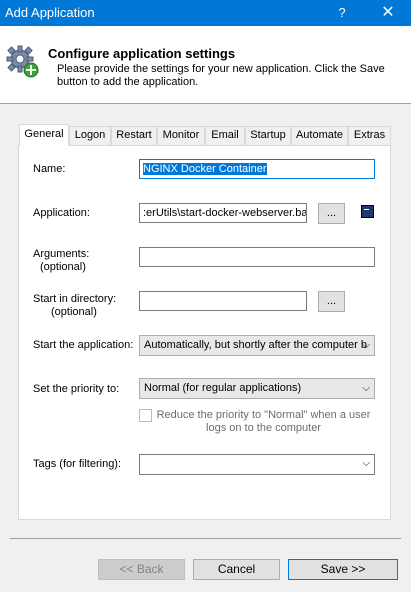 The image size is (411, 592). What do you see at coordinates (223, 388) in the screenshot?
I see `priority-value: Normal (for regular applications)` at bounding box center [223, 388].